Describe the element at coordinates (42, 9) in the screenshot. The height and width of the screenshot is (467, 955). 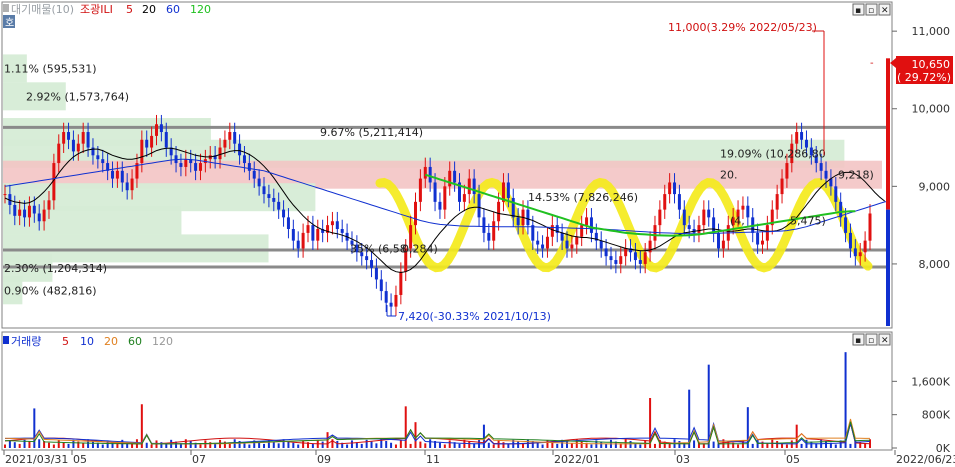
I see `legend-volume-profile: 대기매물(10)` at that location.